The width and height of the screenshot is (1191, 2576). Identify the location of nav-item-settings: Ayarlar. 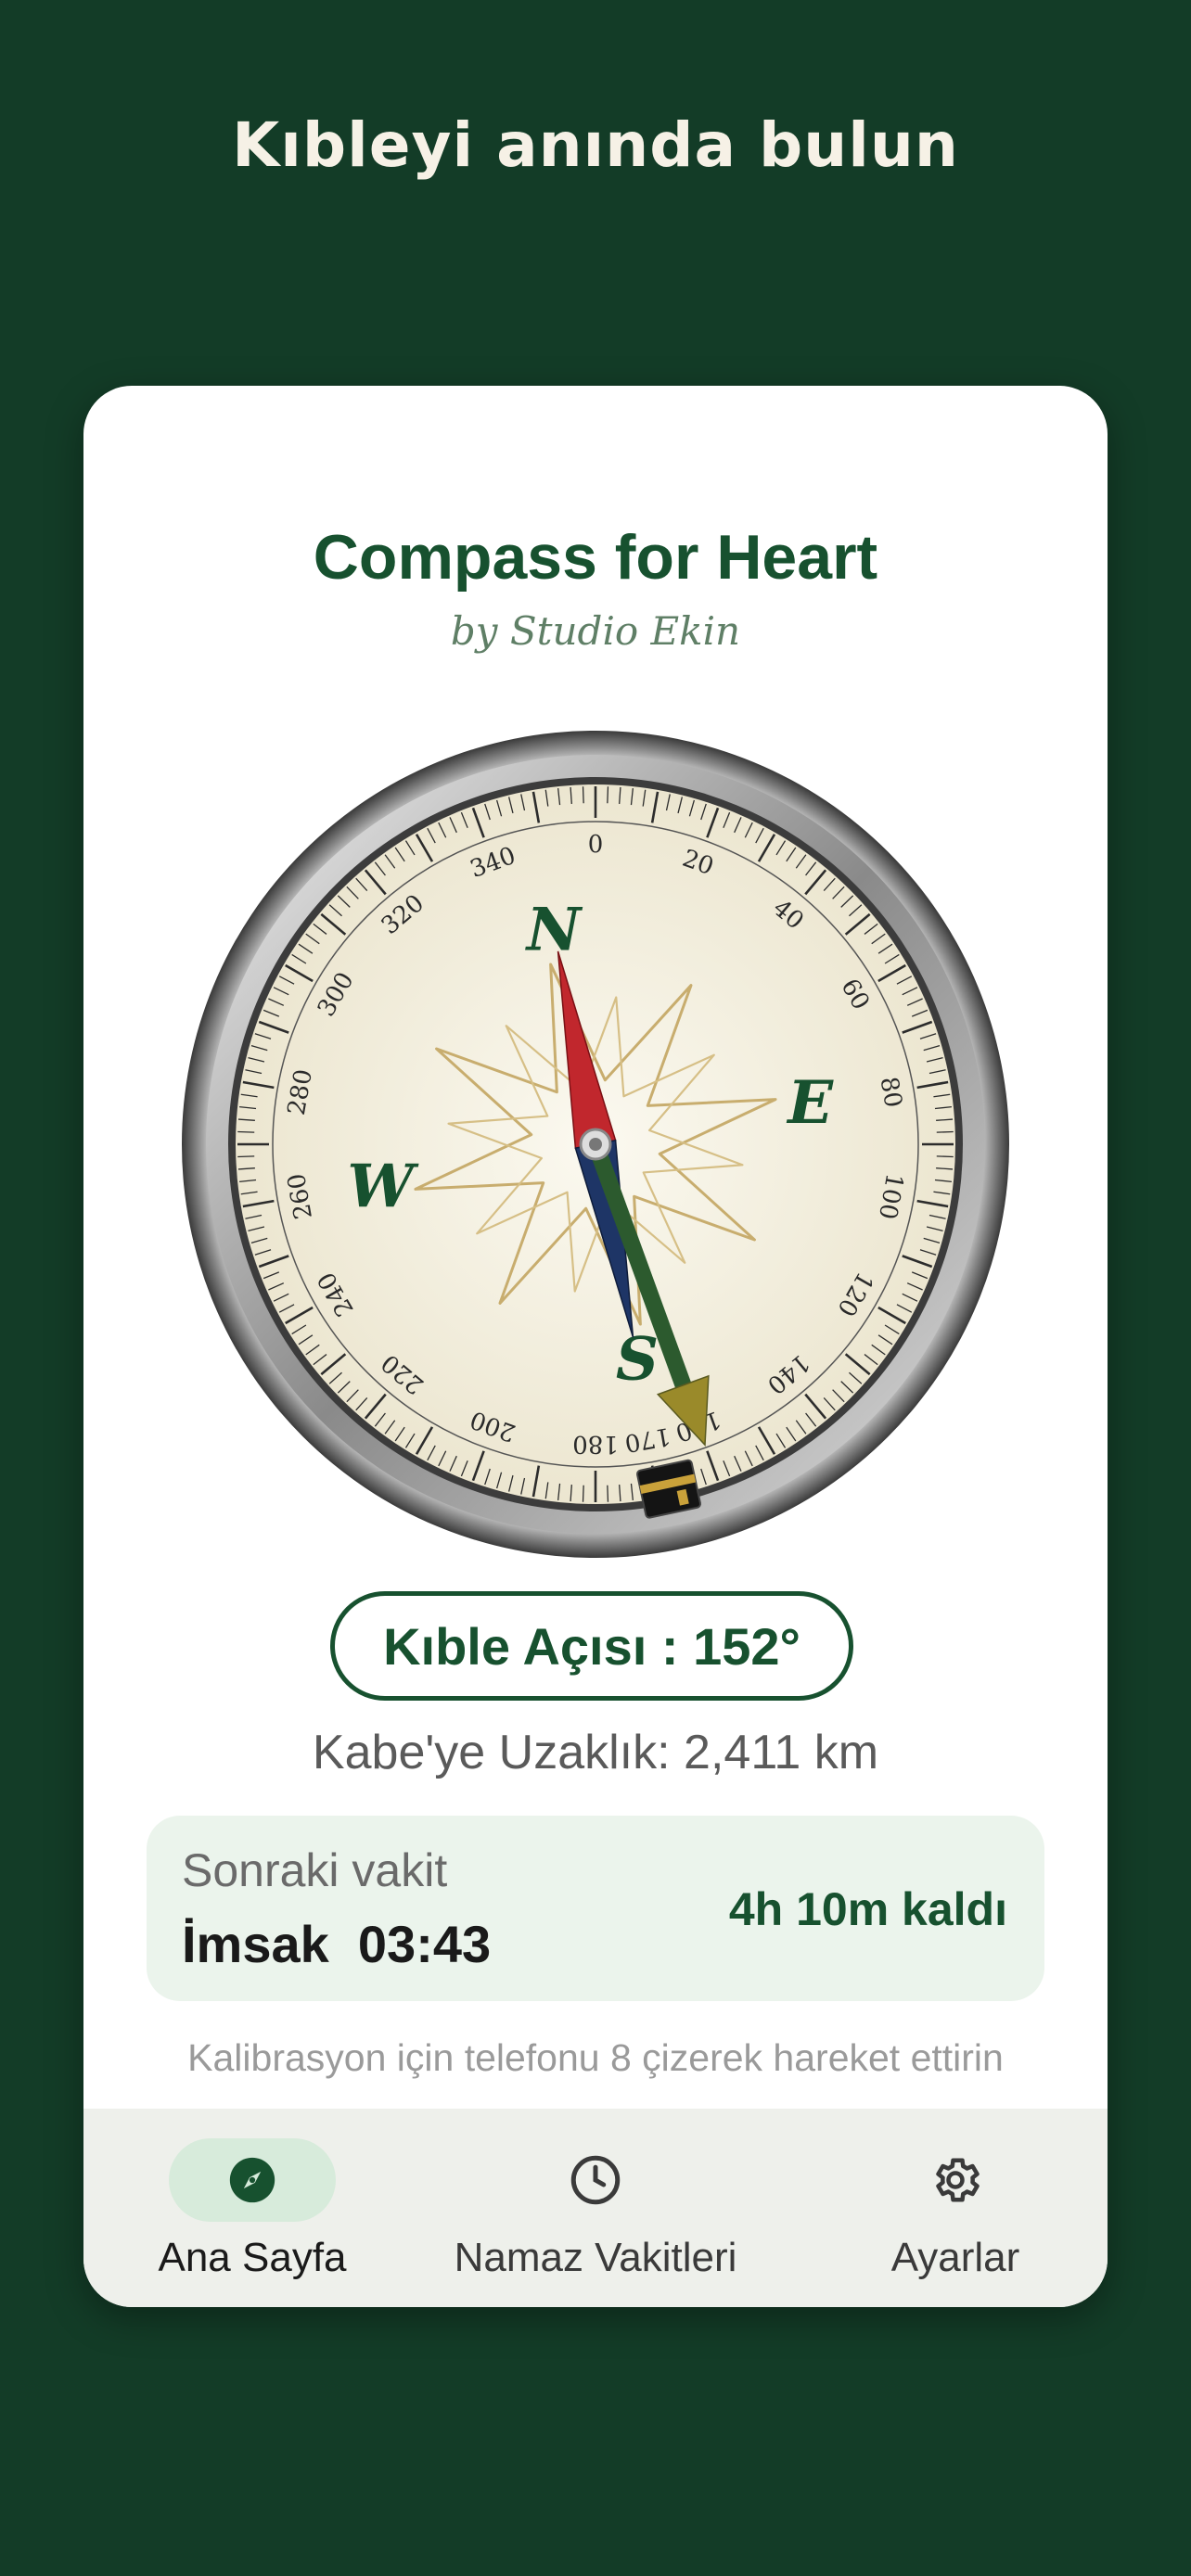
(955, 2208).